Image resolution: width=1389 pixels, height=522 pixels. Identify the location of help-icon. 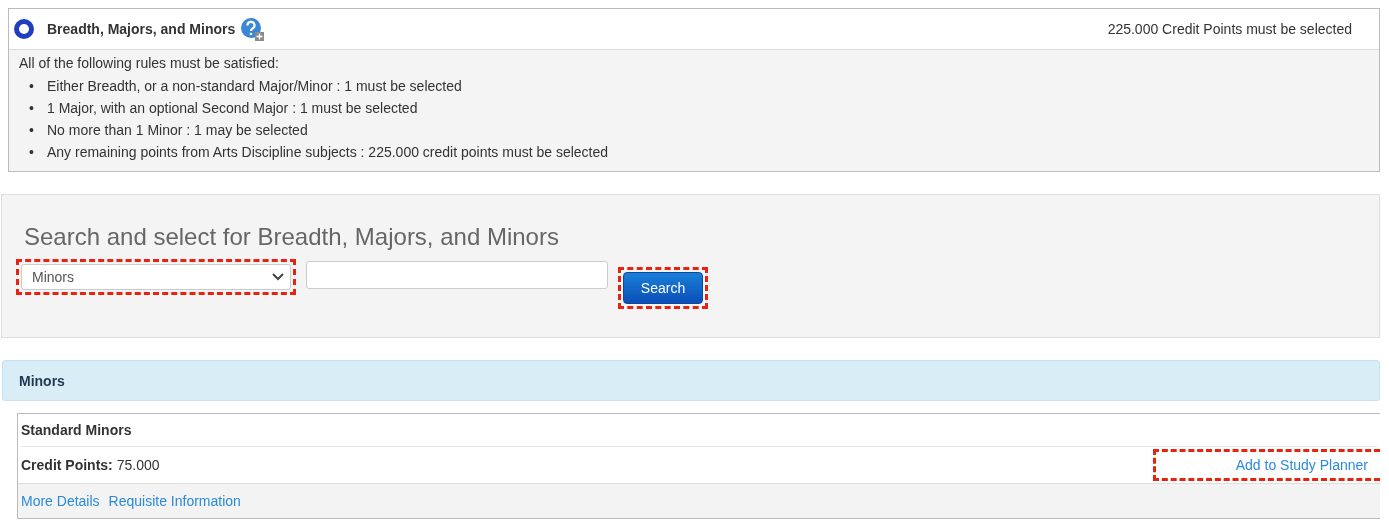
(252, 29).